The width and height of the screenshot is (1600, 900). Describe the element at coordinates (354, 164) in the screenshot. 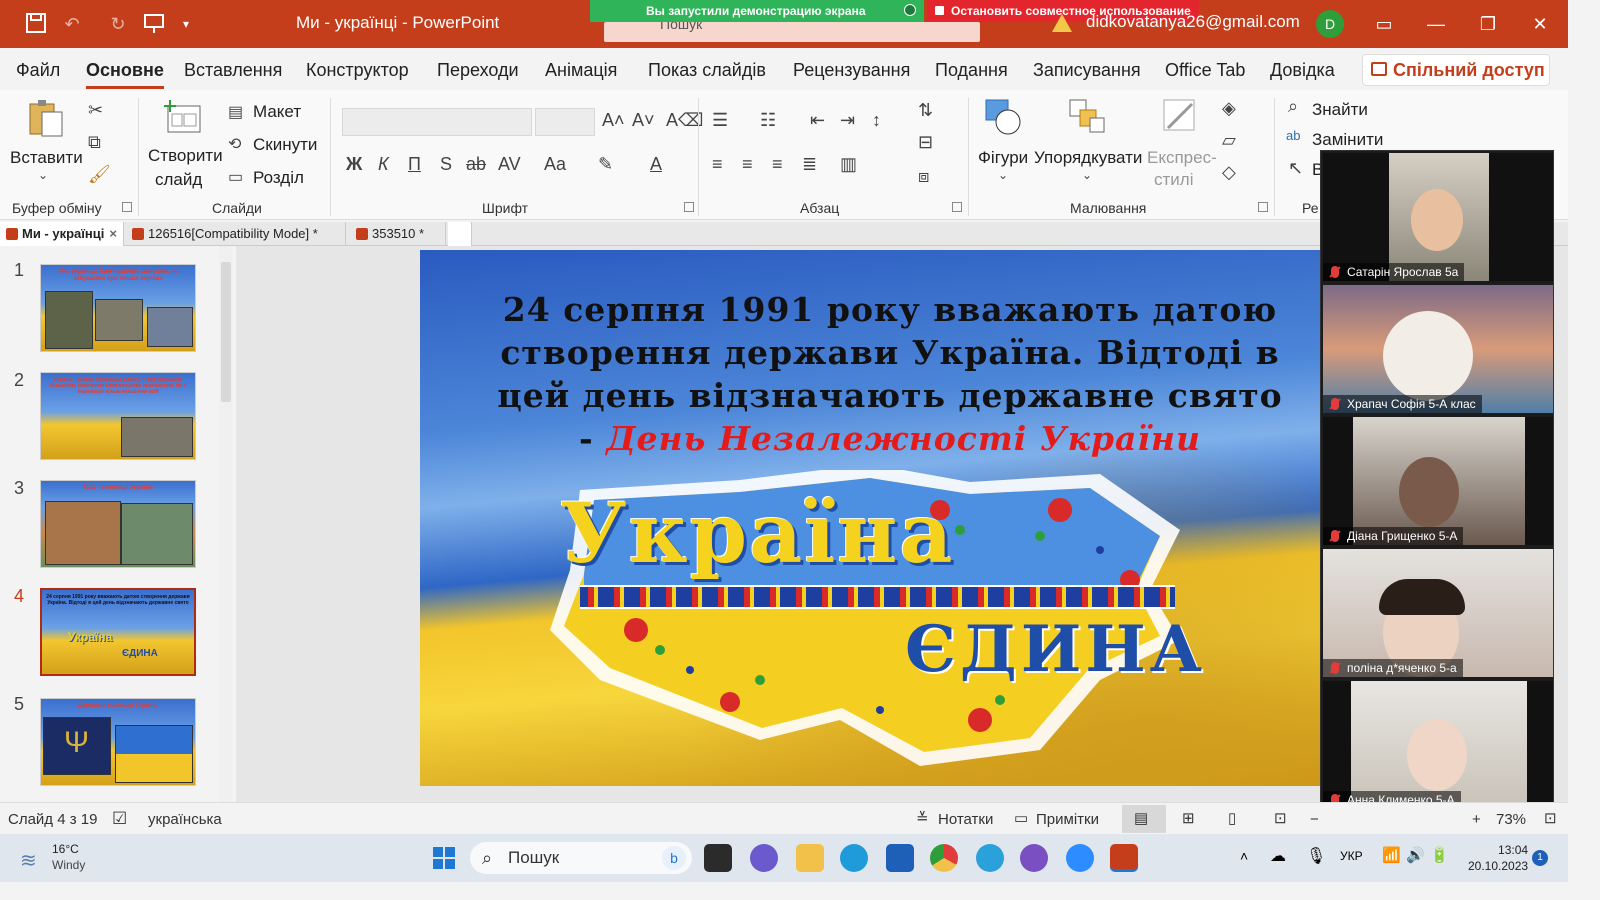

I see `bold-button: Ж` at that location.